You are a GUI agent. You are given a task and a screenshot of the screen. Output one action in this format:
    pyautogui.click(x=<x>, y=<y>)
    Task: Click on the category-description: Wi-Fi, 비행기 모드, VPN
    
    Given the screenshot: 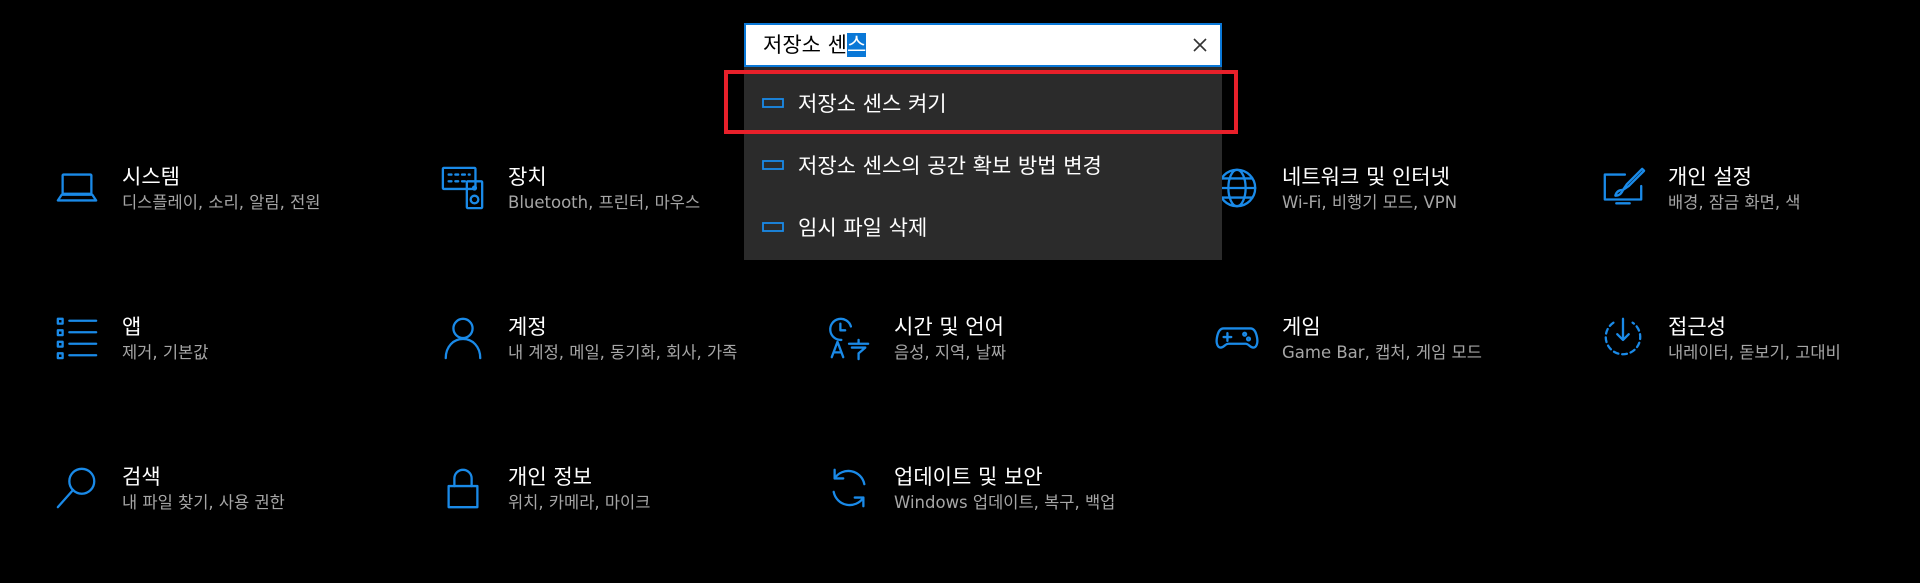 What is the action you would take?
    pyautogui.click(x=1370, y=202)
    